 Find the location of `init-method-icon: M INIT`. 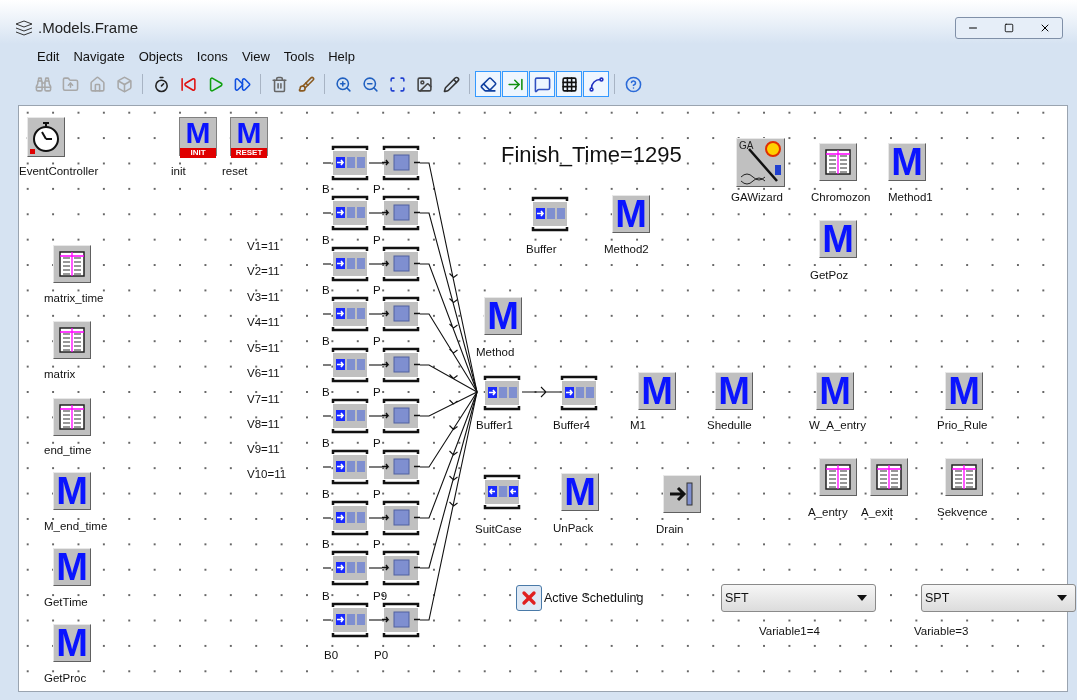

init-method-icon: M INIT is located at coordinates (198, 136).